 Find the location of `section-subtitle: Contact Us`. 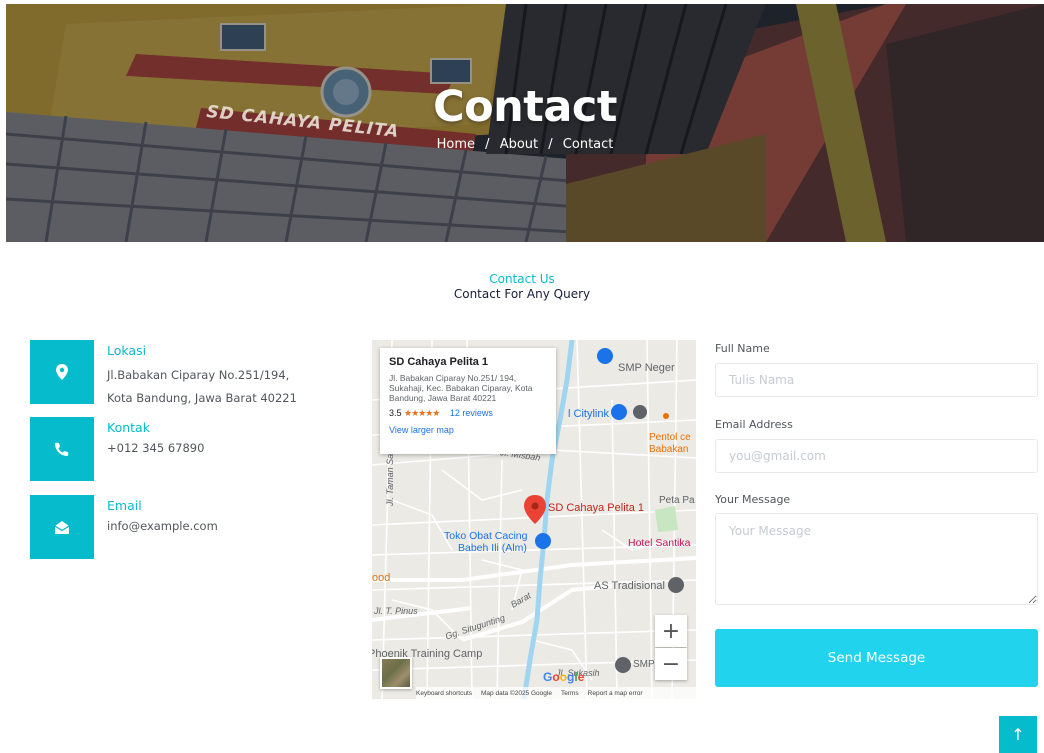

section-subtitle: Contact Us is located at coordinates (522, 279).